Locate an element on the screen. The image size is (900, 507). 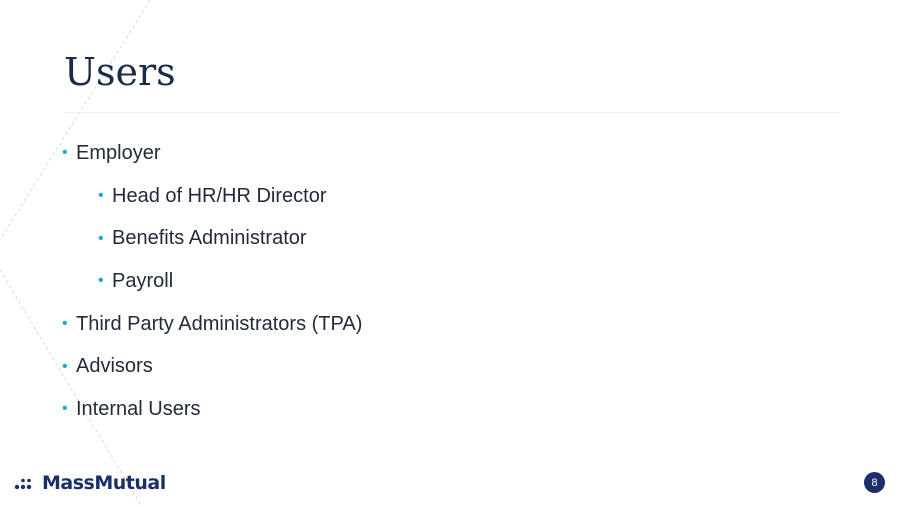
bullet-text: Third Party Administrators (TPA) is located at coordinates (219, 323).